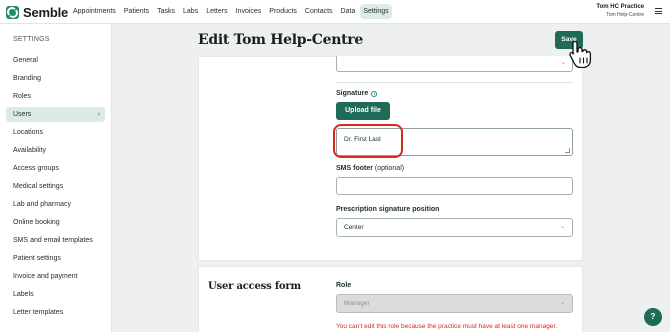  What do you see at coordinates (658, 11) in the screenshot?
I see `hamburger-menu-icon` at bounding box center [658, 11].